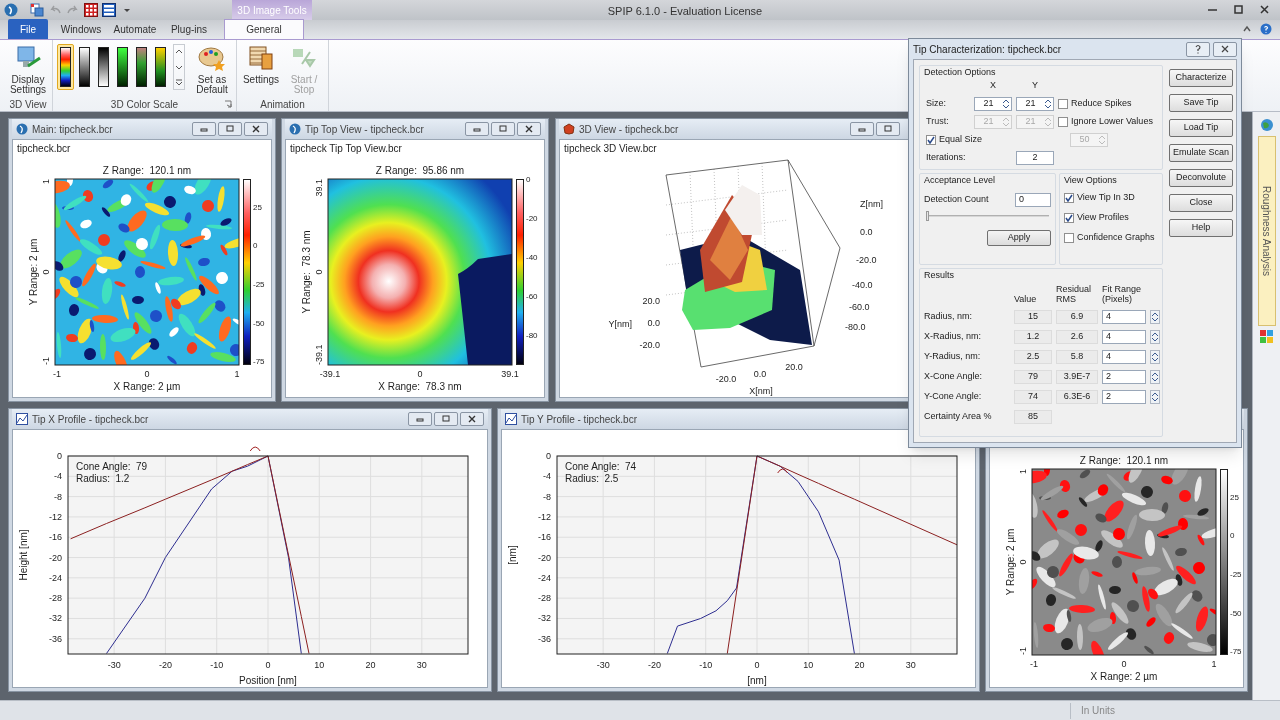 This screenshot has width=1280, height=720. What do you see at coordinates (46, 181) in the screenshot?
I see `y-tick-label: 1` at bounding box center [46, 181].